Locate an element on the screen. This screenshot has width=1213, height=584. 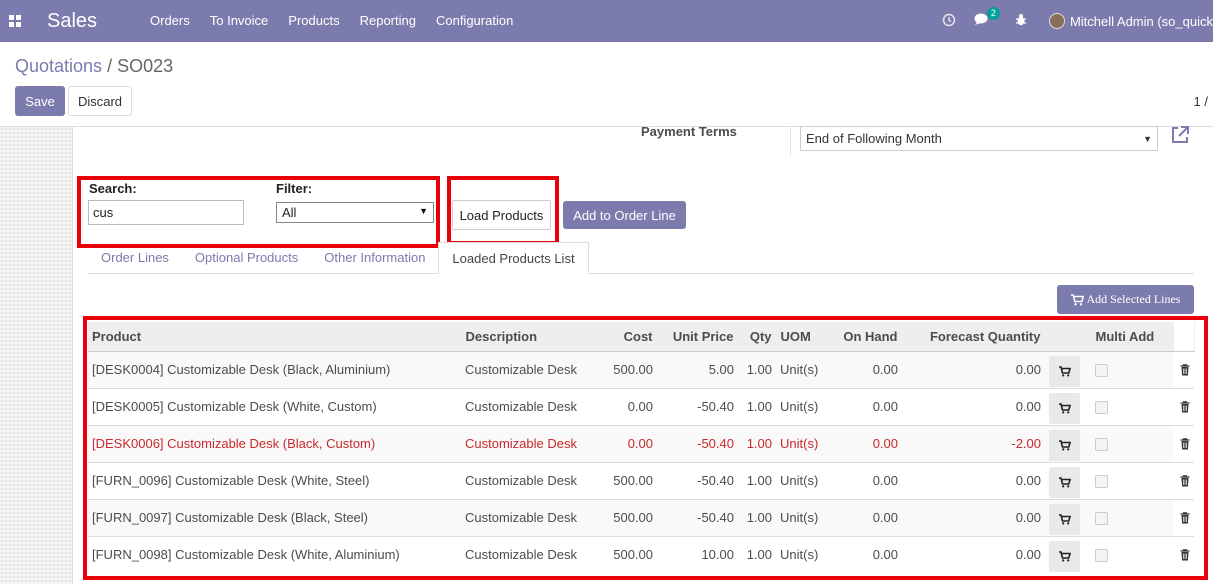
payment-terms-select: End of Following Month ▼ is located at coordinates (979, 138).